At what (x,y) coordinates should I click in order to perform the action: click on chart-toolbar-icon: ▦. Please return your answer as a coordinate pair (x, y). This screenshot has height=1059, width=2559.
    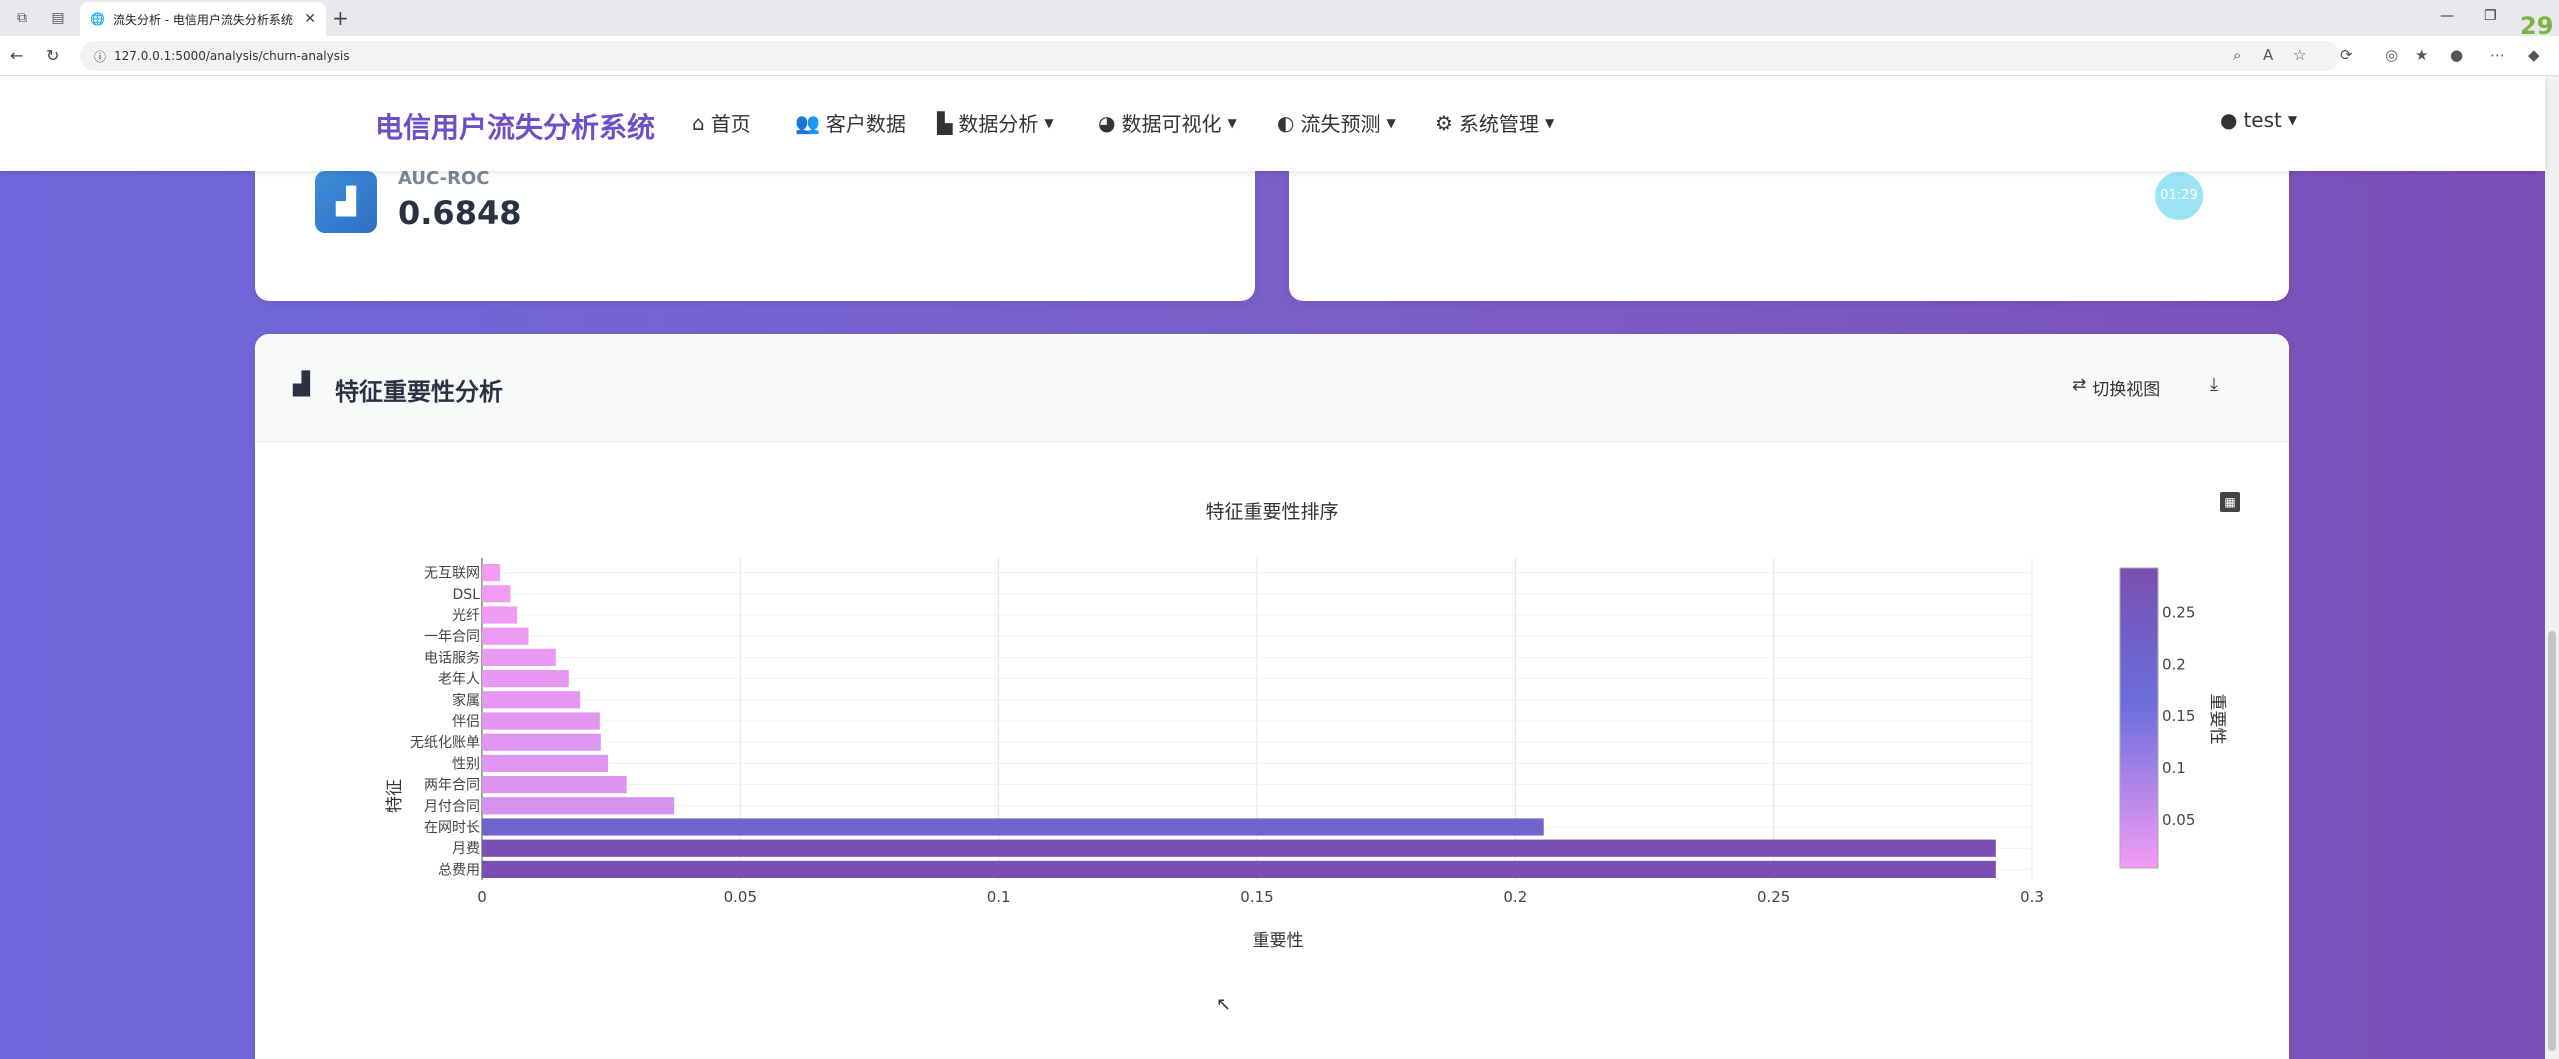
    Looking at the image, I should click on (2230, 502).